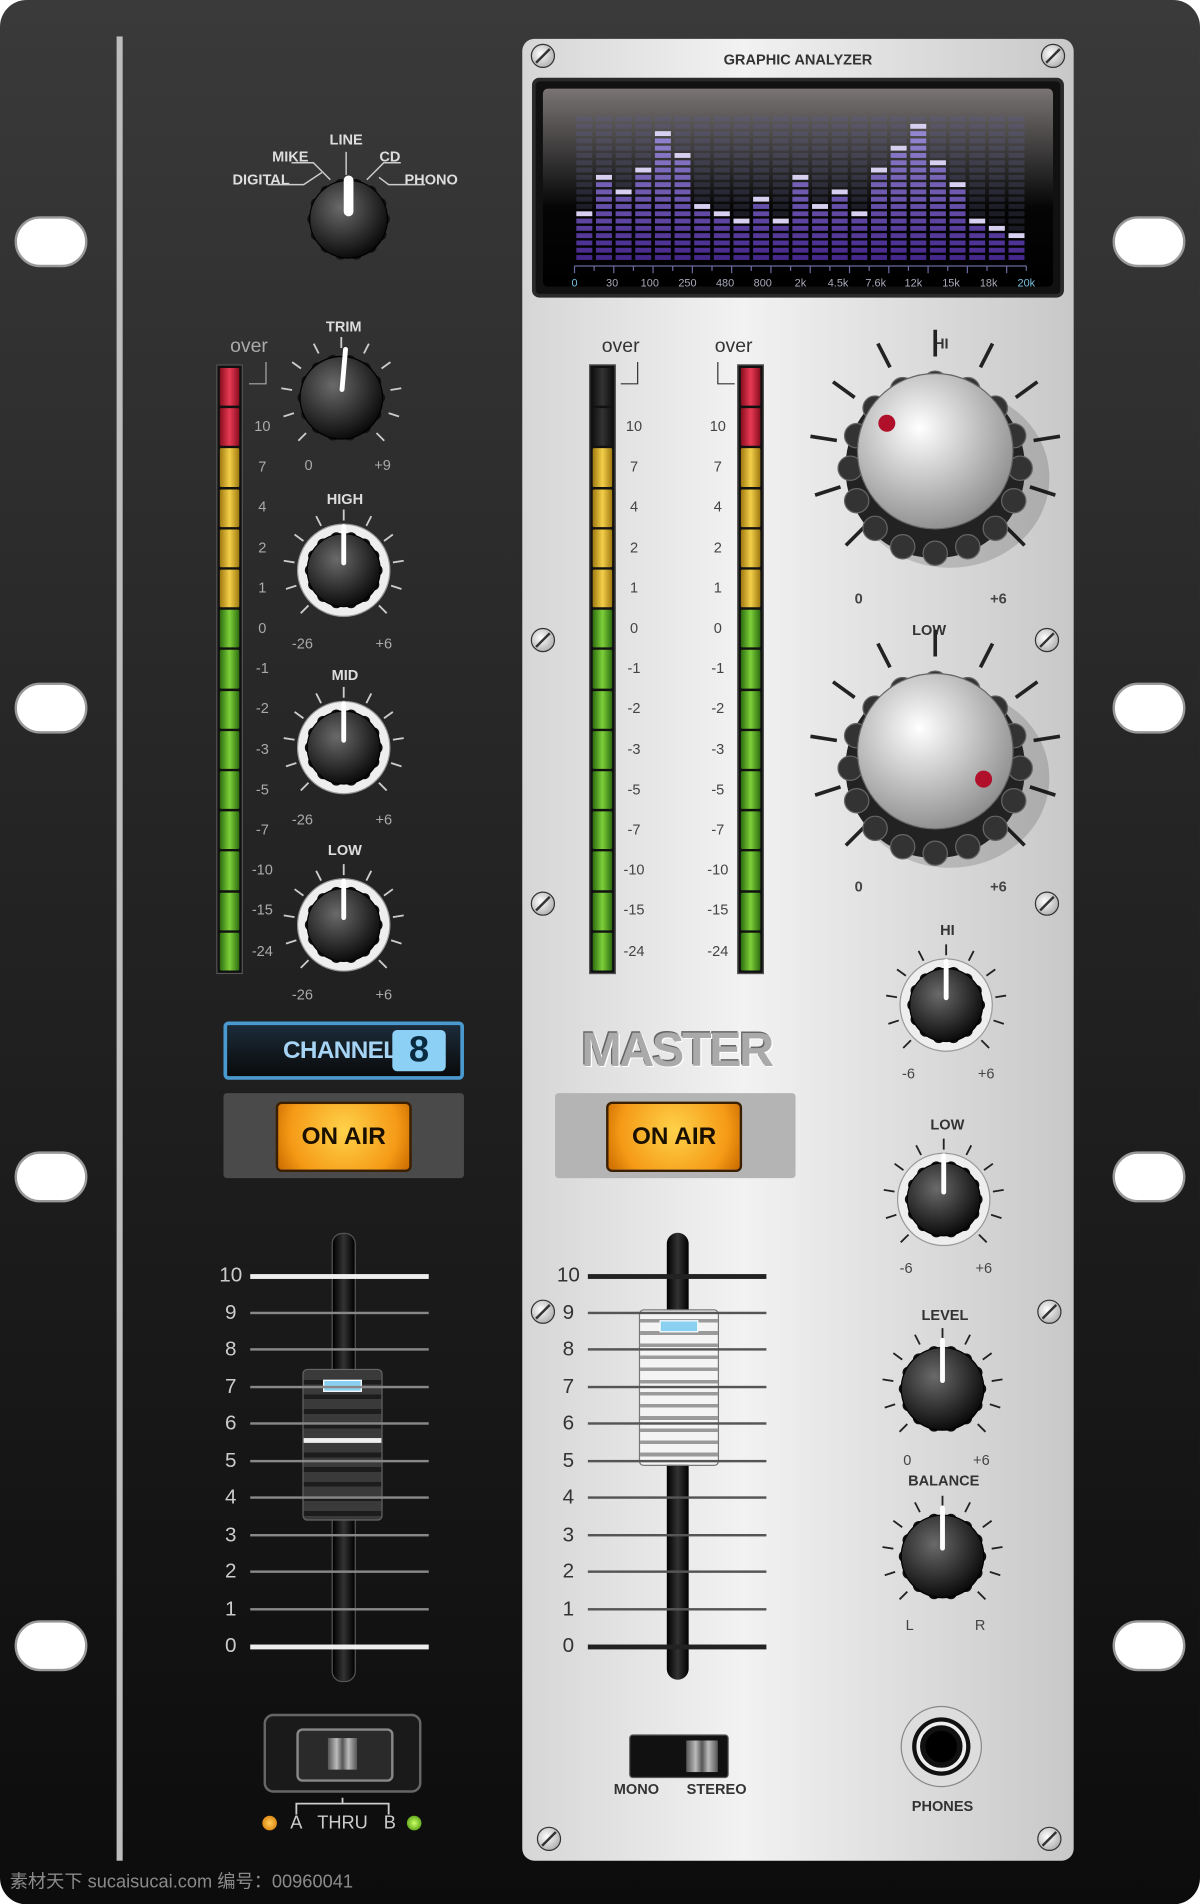 The width and height of the screenshot is (1200, 1904). I want to click on low-eq-knob, so click(343, 927).